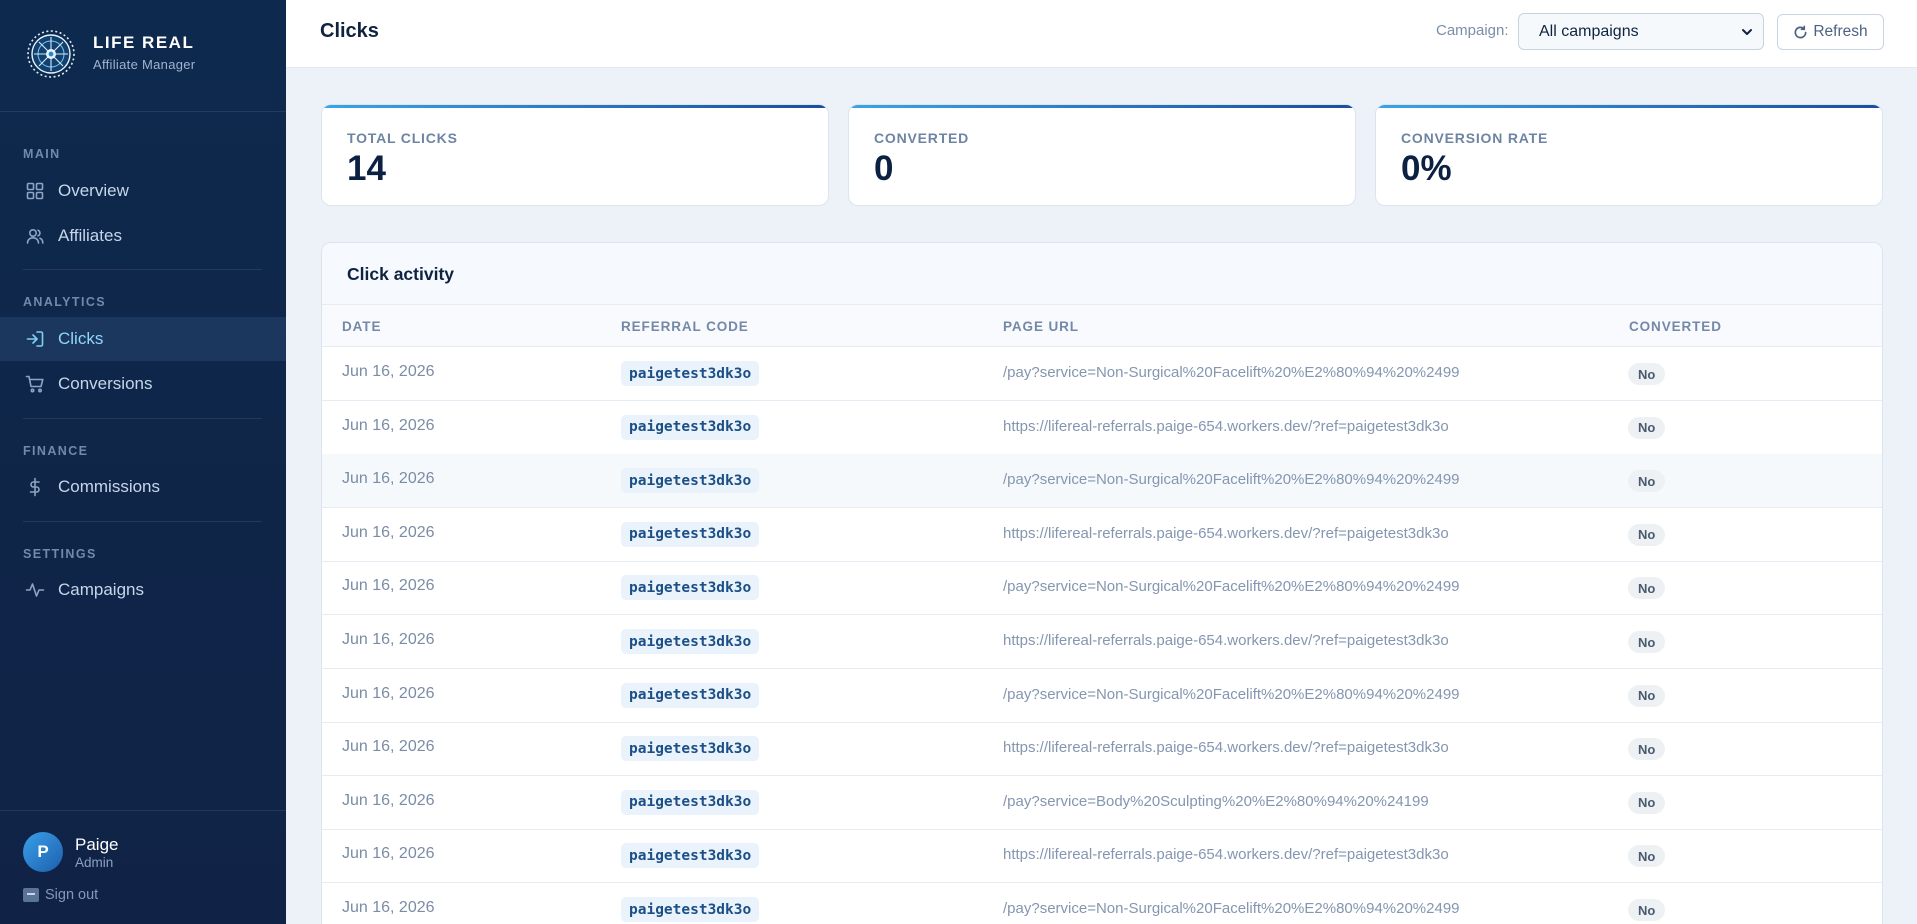  Describe the element at coordinates (105, 383) in the screenshot. I see `sidebar-item-label: Conversions` at that location.